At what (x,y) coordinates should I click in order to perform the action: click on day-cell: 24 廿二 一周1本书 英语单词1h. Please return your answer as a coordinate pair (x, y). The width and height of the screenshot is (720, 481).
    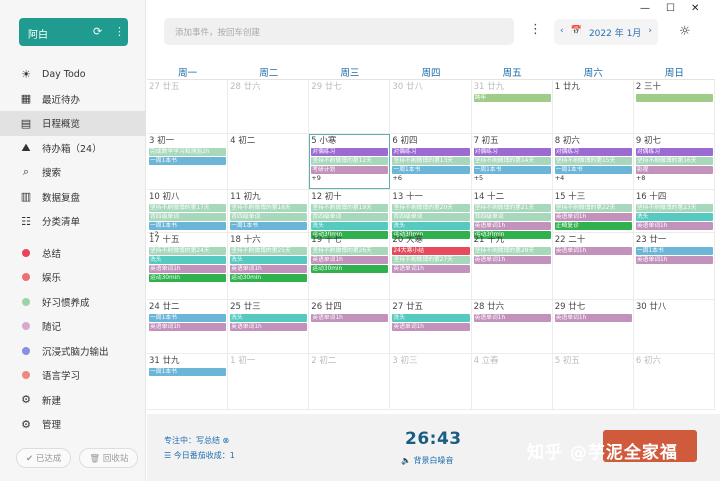
    Looking at the image, I should click on (188, 326).